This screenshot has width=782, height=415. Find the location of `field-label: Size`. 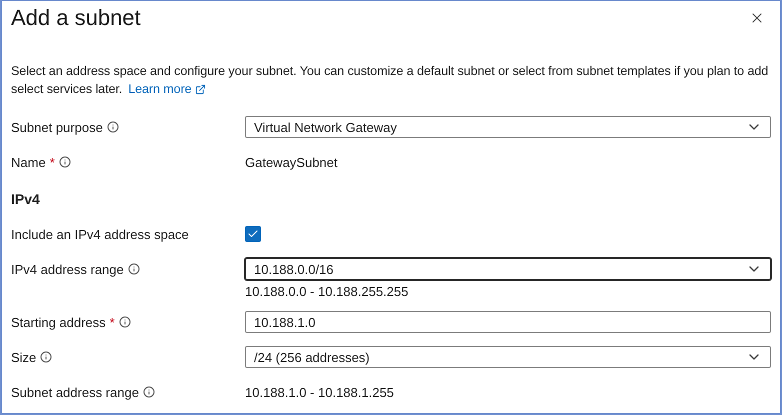

field-label: Size is located at coordinates (23, 357).